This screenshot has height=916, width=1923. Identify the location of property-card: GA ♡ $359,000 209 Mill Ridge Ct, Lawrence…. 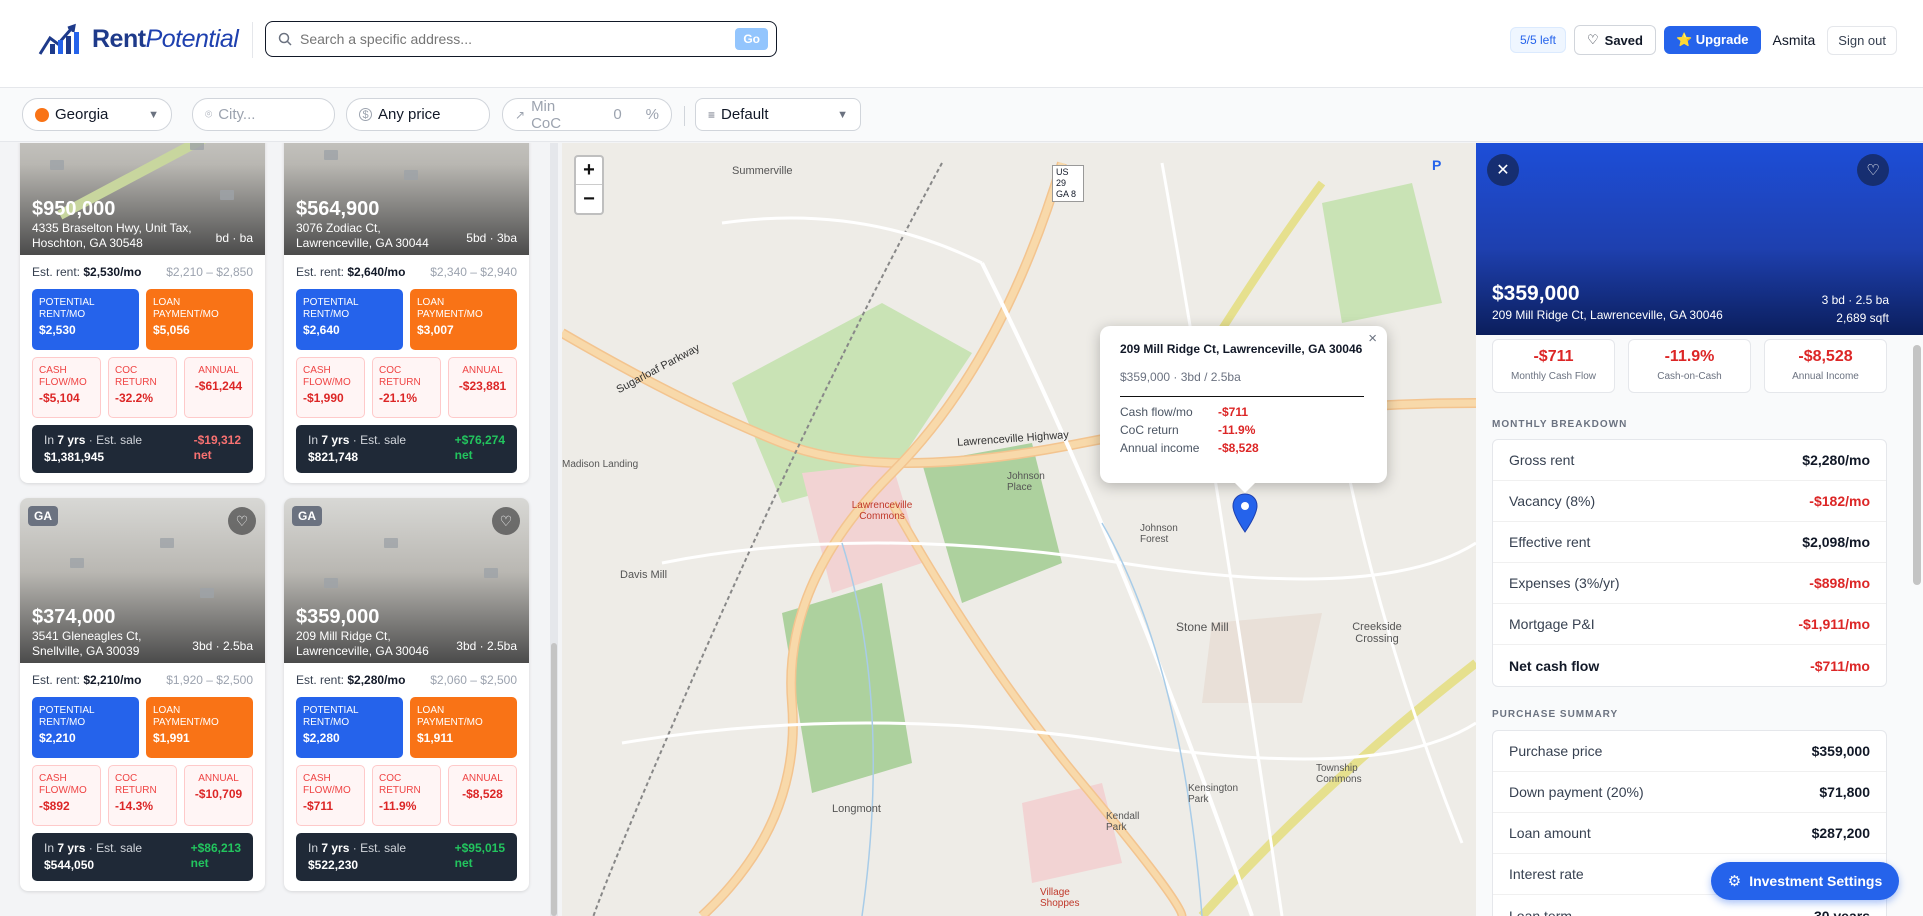
(406, 694).